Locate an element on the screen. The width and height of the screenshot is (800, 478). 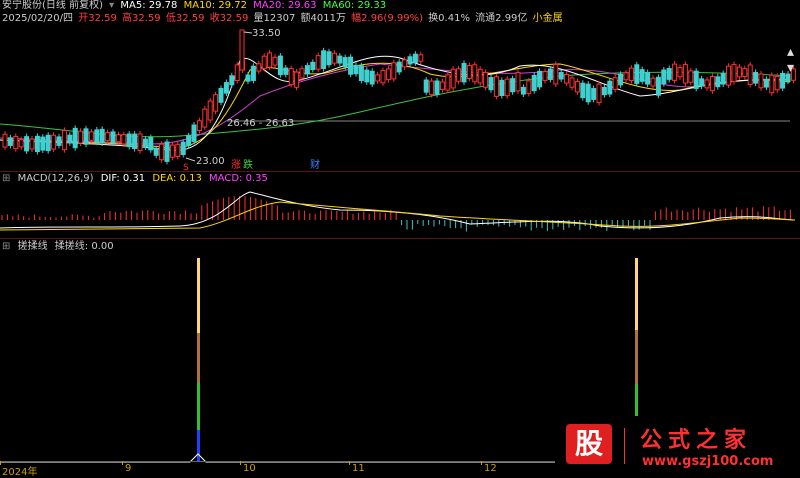
signal-bar-2-yellow is located at coordinates (636, 294).